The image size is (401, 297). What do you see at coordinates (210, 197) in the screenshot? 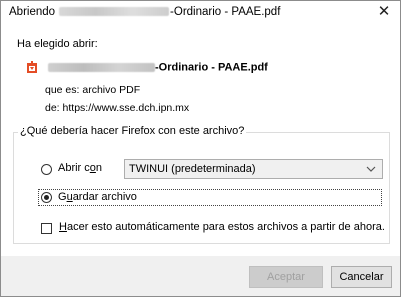
I see `save-file-focus-box: Guardar archivo` at bounding box center [210, 197].